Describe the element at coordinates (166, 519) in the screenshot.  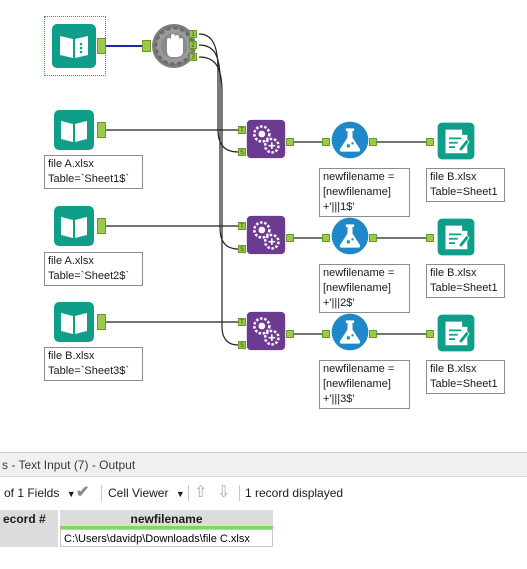
I see `column-header-newfilename: newfilename` at that location.